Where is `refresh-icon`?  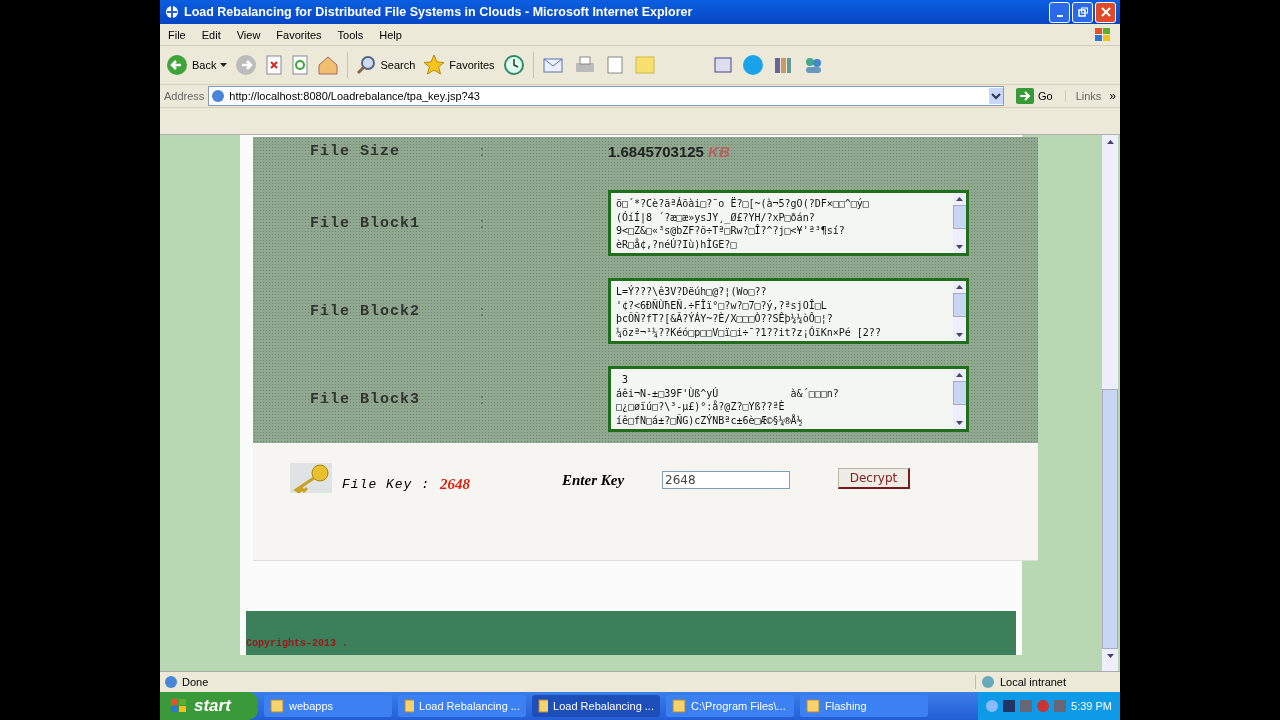 refresh-icon is located at coordinates (300, 65).